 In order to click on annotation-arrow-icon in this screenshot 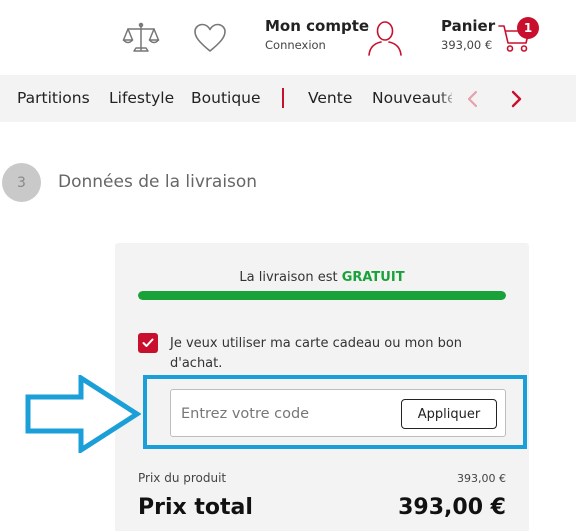, I will do `click(83, 414)`.